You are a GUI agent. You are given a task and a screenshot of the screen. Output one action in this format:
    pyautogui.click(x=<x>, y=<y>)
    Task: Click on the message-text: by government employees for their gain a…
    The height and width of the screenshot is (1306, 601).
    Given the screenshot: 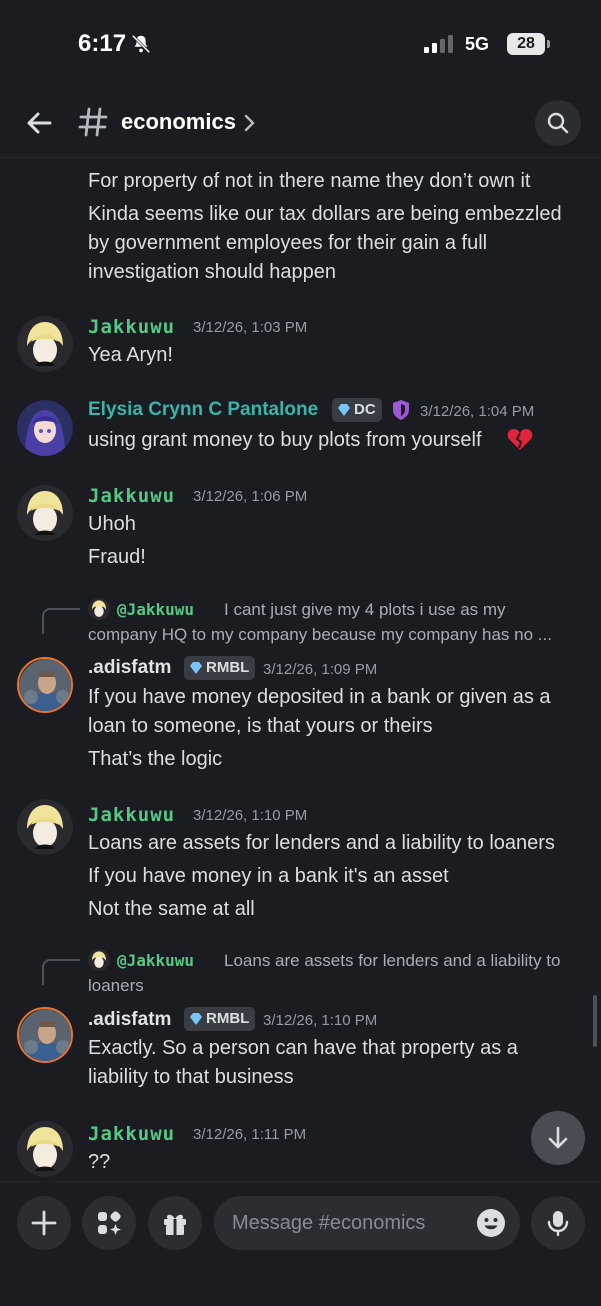 What is the action you would take?
    pyautogui.click(x=288, y=243)
    